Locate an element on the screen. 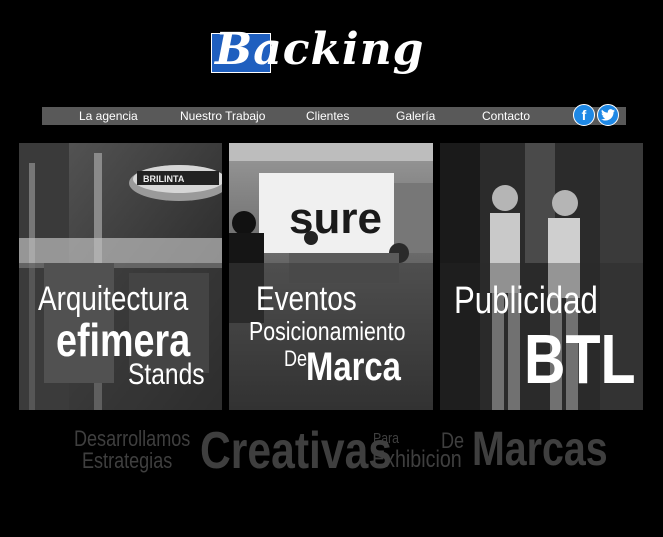 This screenshot has width=663, height=537. tagline-word: Marcas is located at coordinates (540, 449).